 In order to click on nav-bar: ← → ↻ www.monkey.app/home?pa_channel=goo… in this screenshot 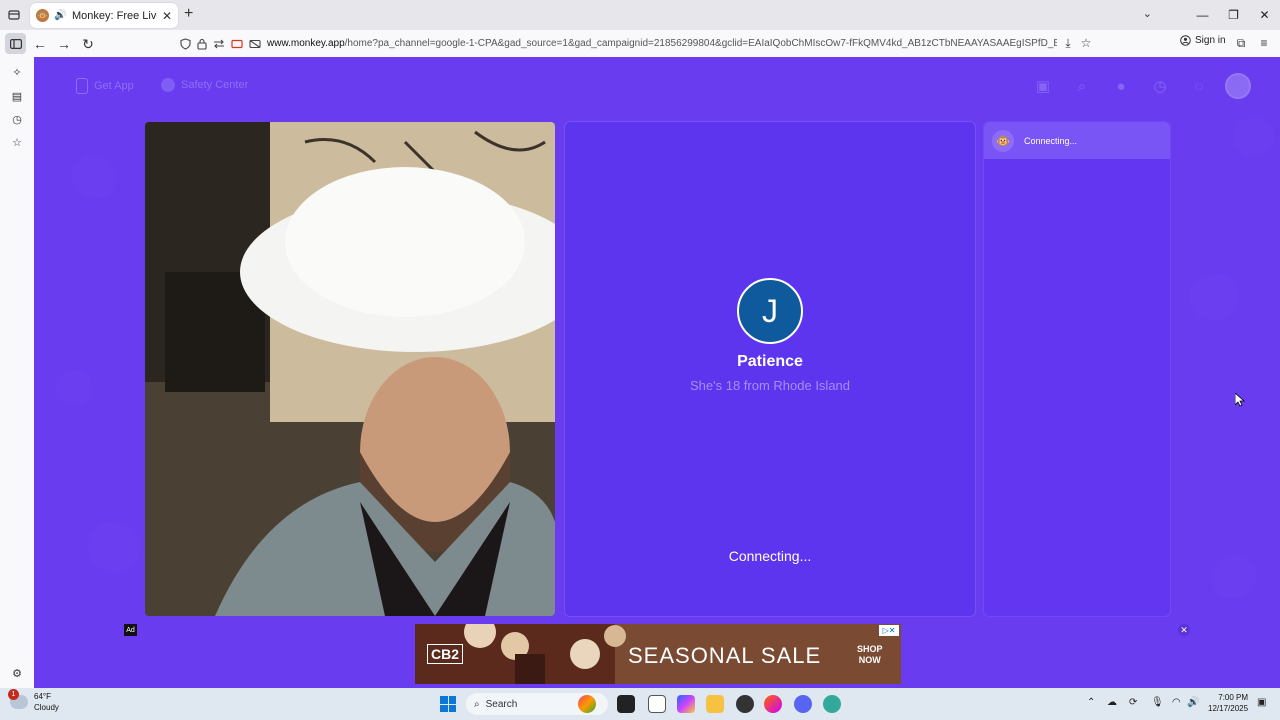, I will do `click(640, 43)`.